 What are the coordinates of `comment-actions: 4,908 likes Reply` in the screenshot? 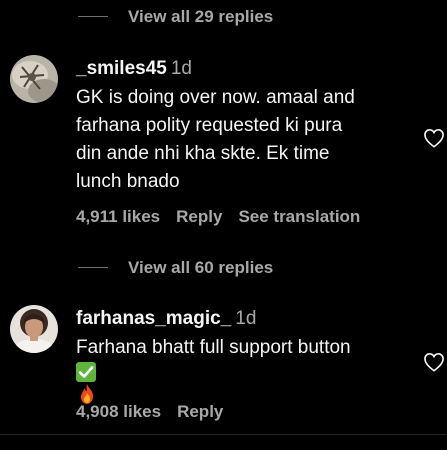 It's located at (157, 412).